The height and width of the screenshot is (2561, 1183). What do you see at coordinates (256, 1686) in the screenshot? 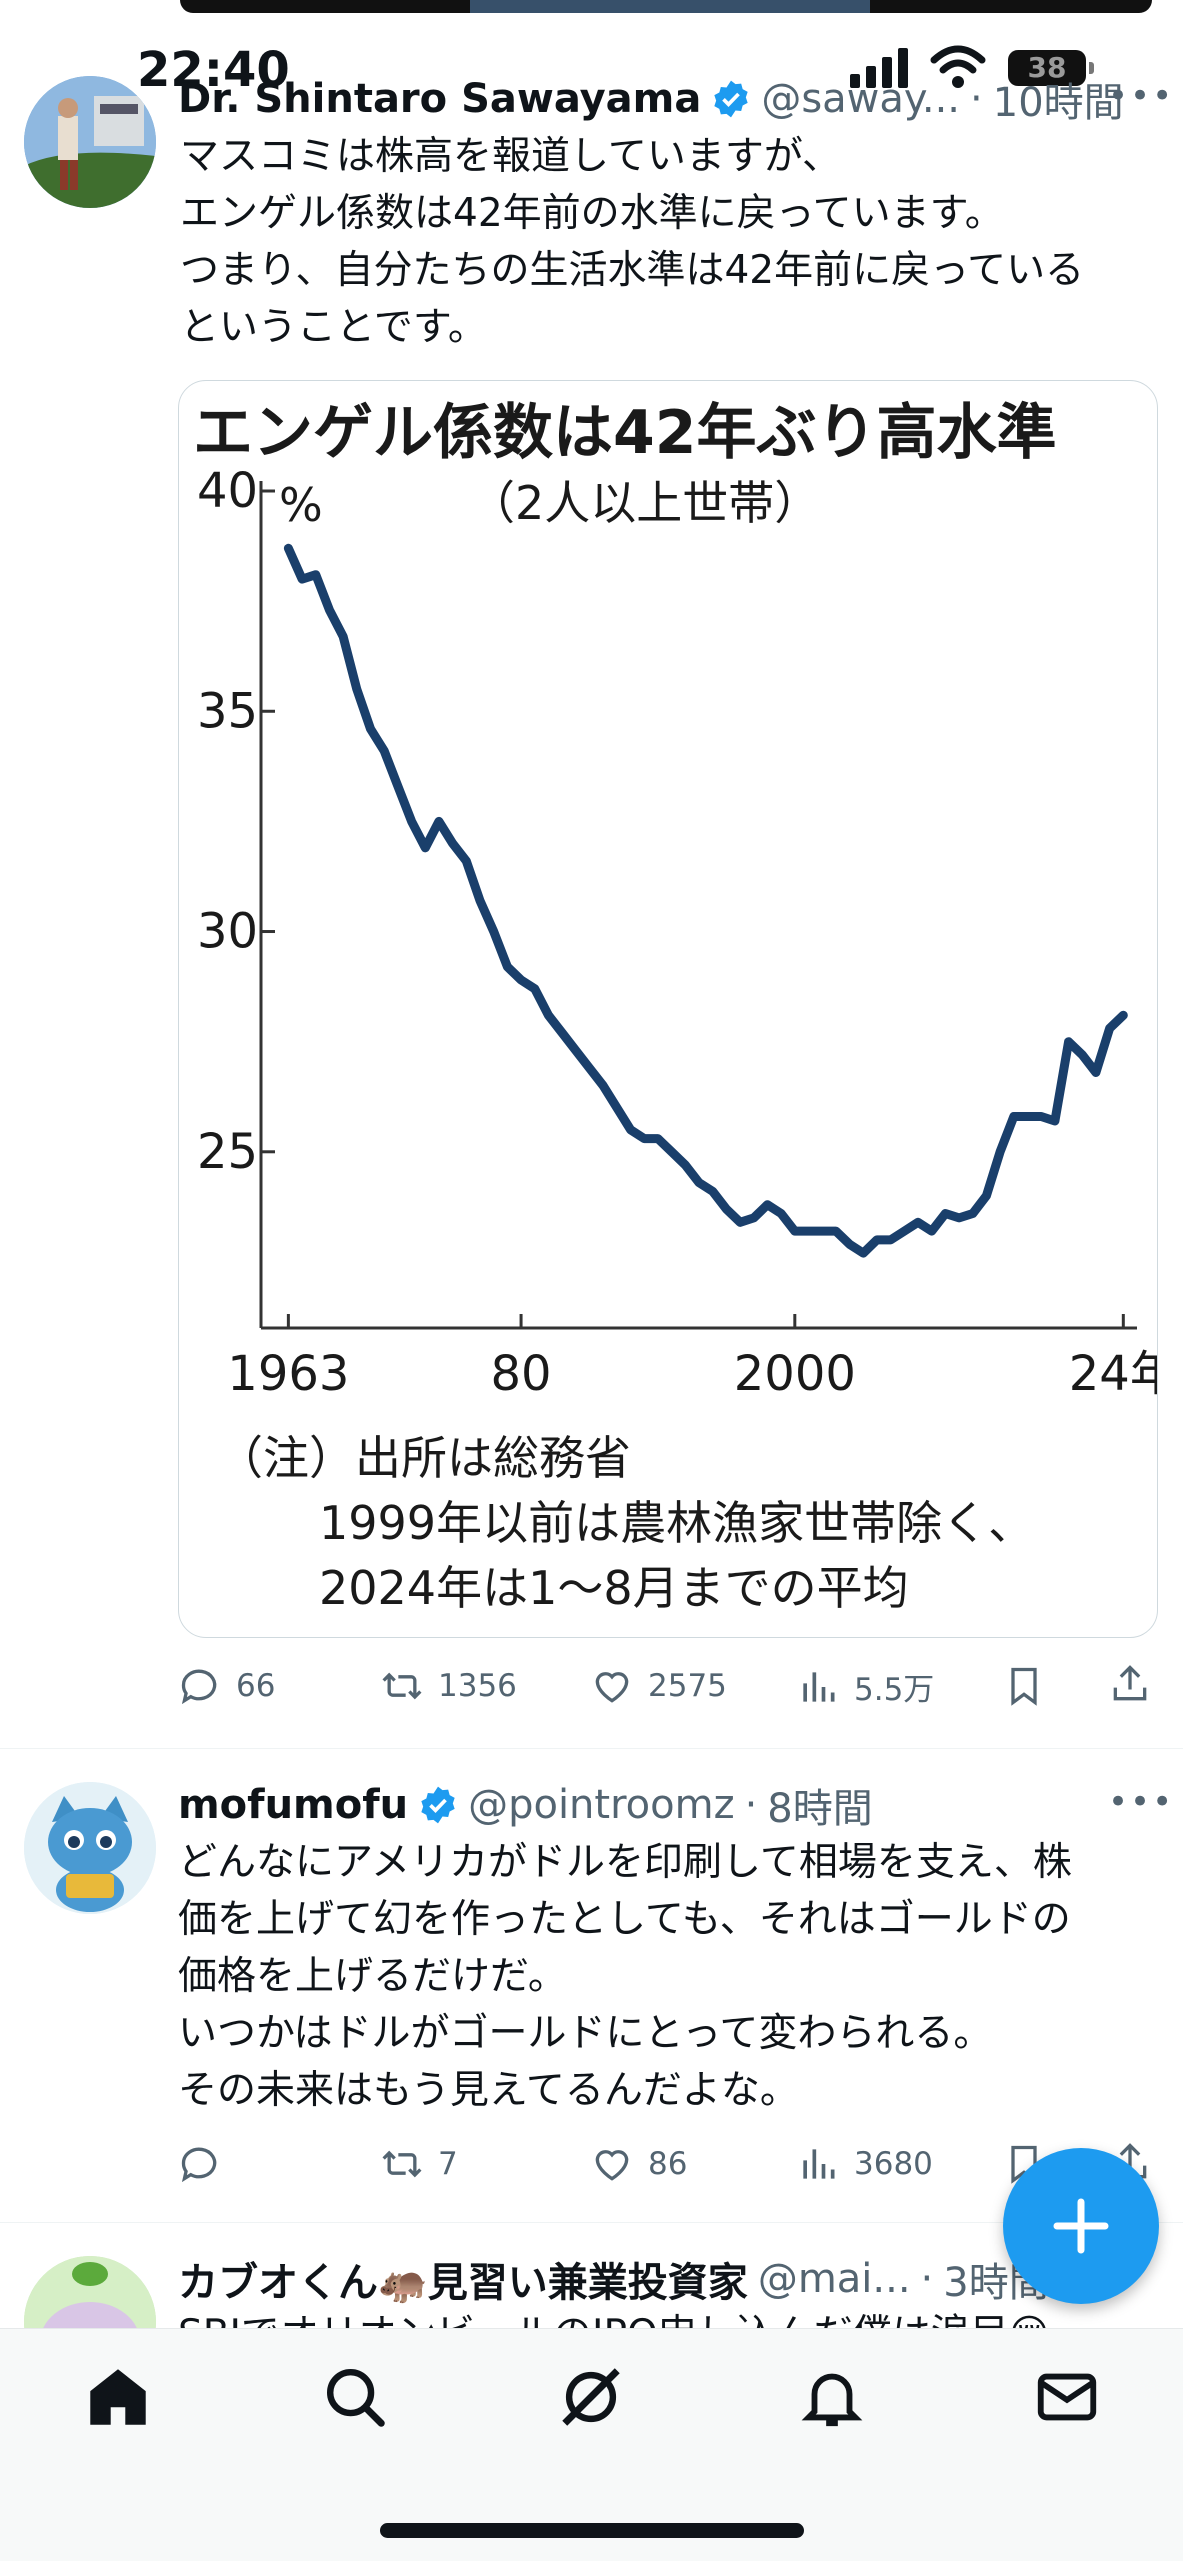
I see `reply-count: 66` at bounding box center [256, 1686].